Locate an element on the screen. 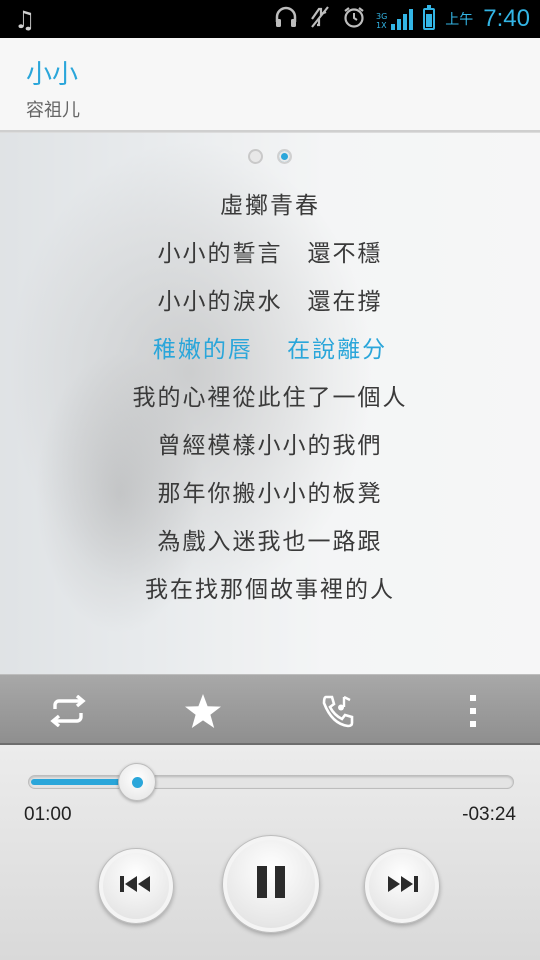  lyric-line: 為戲入迷我也一路跟 is located at coordinates (270, 542).